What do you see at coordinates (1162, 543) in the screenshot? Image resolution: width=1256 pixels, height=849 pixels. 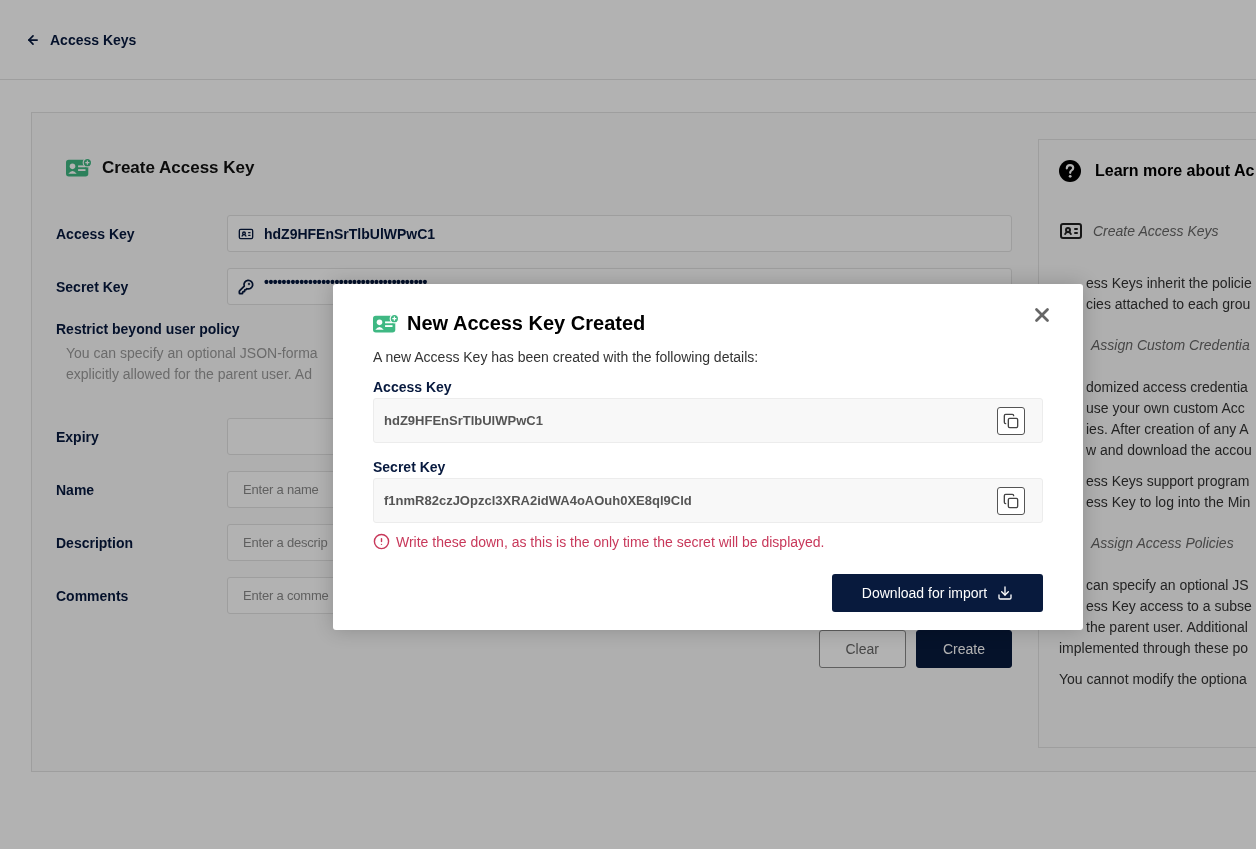 I see `help-heading: Assign Access Policies` at bounding box center [1162, 543].